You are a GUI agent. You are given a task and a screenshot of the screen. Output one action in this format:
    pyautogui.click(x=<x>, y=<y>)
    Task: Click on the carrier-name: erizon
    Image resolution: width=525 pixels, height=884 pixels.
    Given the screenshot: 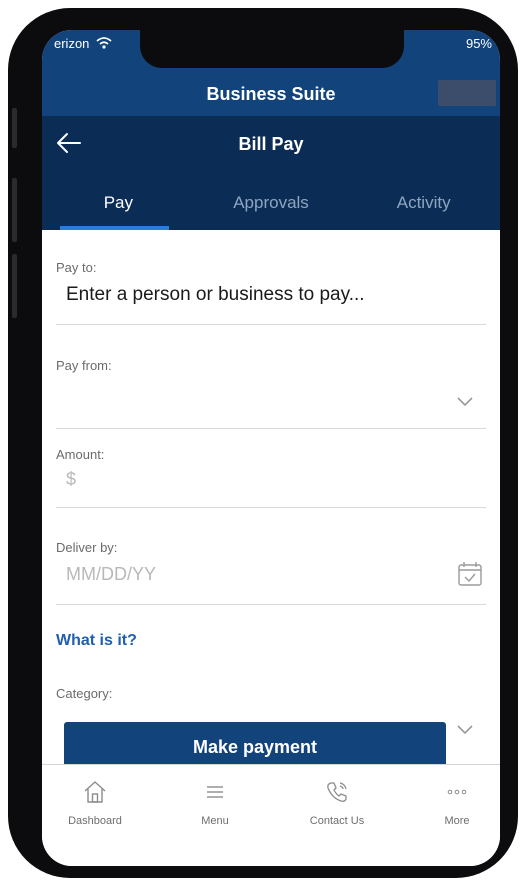 What is the action you would take?
    pyautogui.click(x=72, y=43)
    